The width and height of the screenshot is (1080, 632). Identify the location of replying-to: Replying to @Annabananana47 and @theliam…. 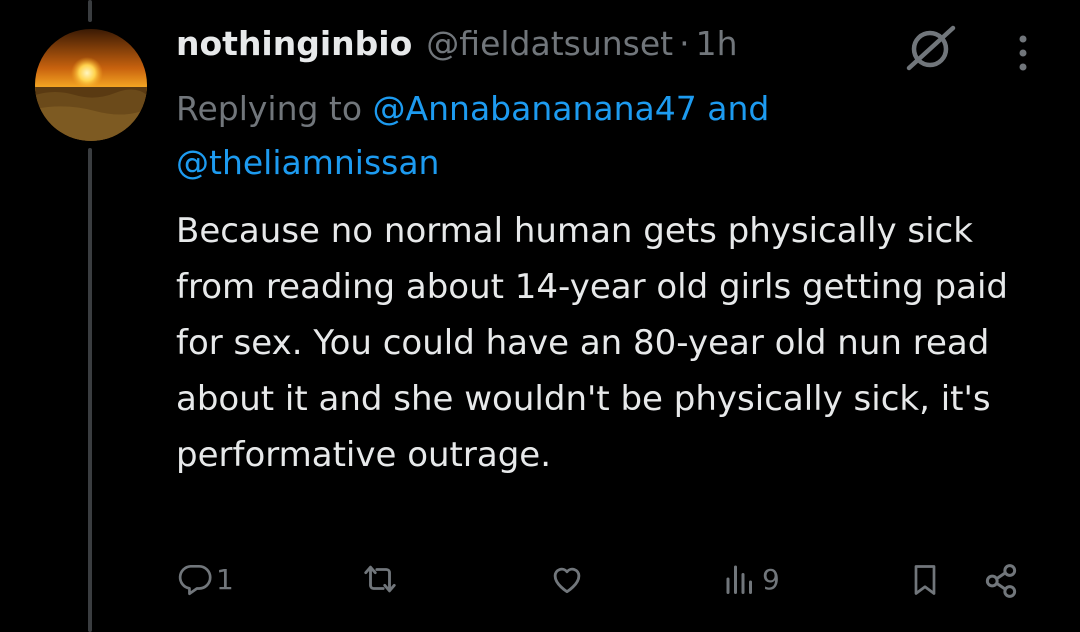
(606, 136).